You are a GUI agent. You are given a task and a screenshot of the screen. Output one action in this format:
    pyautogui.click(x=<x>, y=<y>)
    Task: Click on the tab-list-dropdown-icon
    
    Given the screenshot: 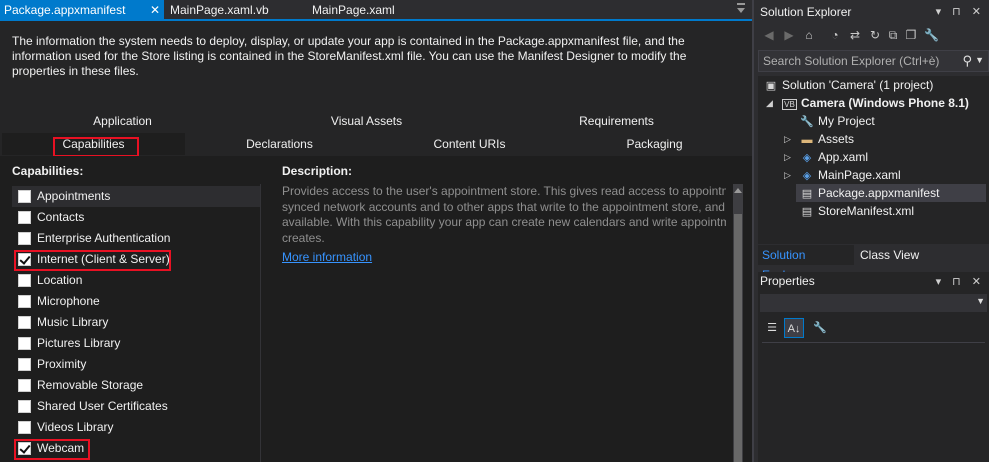 What is the action you would take?
    pyautogui.click(x=741, y=9)
    